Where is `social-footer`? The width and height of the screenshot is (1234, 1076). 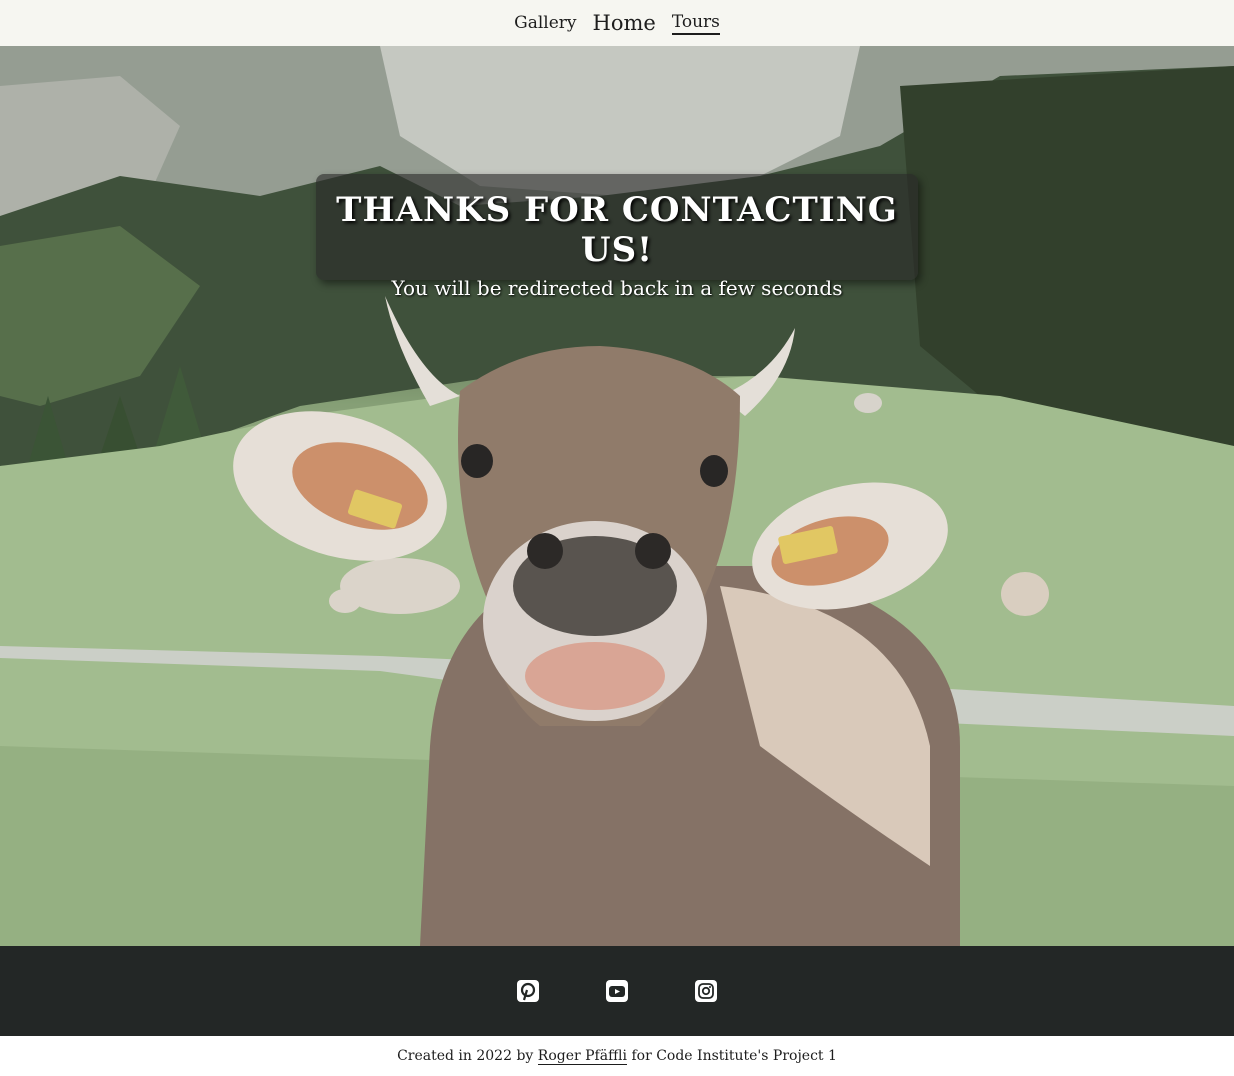 social-footer is located at coordinates (617, 991).